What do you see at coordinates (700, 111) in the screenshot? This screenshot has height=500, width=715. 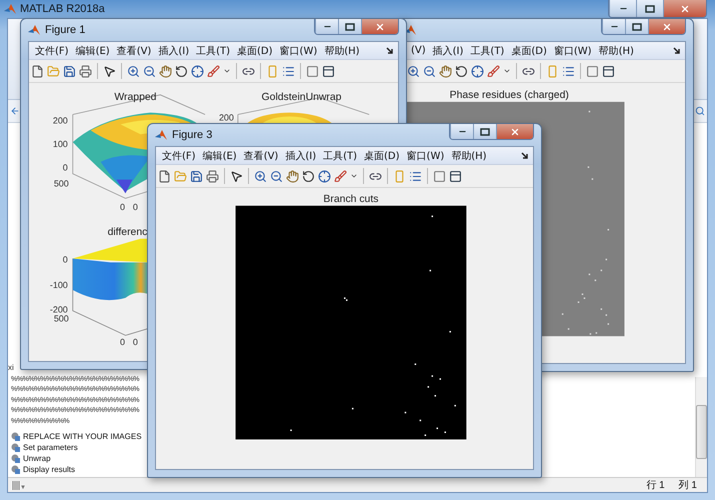 I see `search-icon` at bounding box center [700, 111].